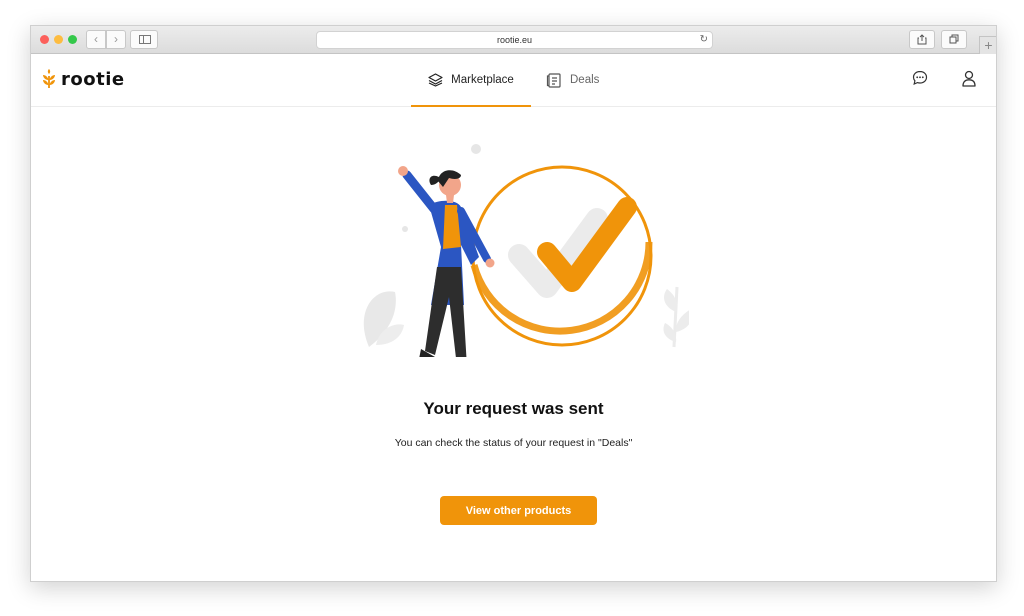  Describe the element at coordinates (969, 78) in the screenshot. I see `user-icon` at that location.